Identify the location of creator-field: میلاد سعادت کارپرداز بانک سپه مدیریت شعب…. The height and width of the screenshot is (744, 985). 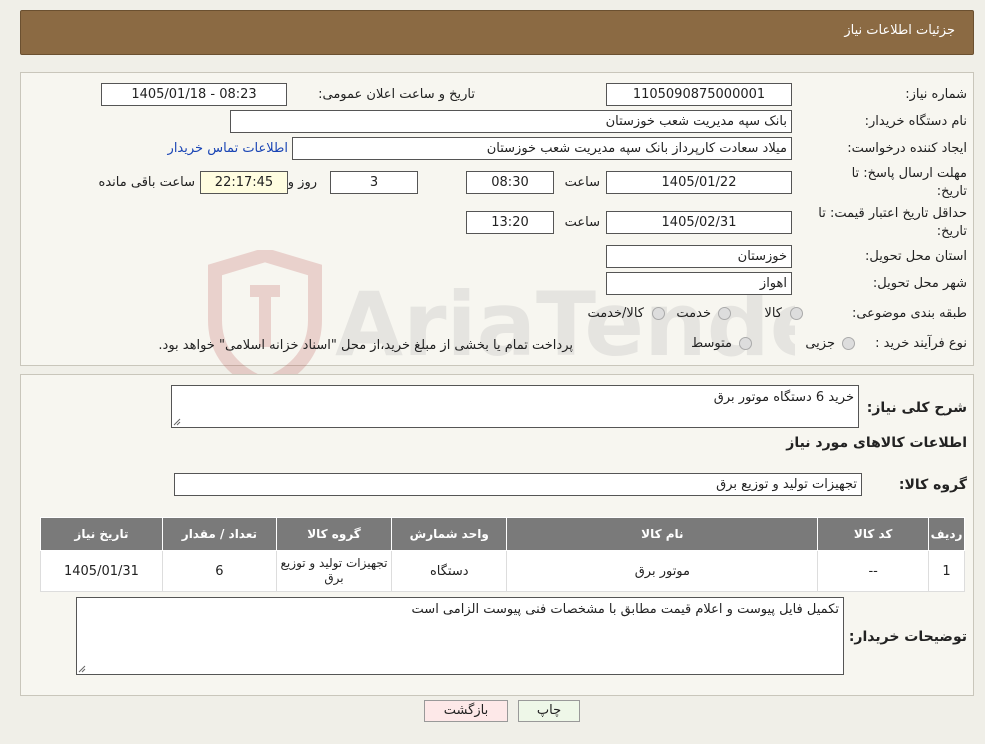
(542, 148).